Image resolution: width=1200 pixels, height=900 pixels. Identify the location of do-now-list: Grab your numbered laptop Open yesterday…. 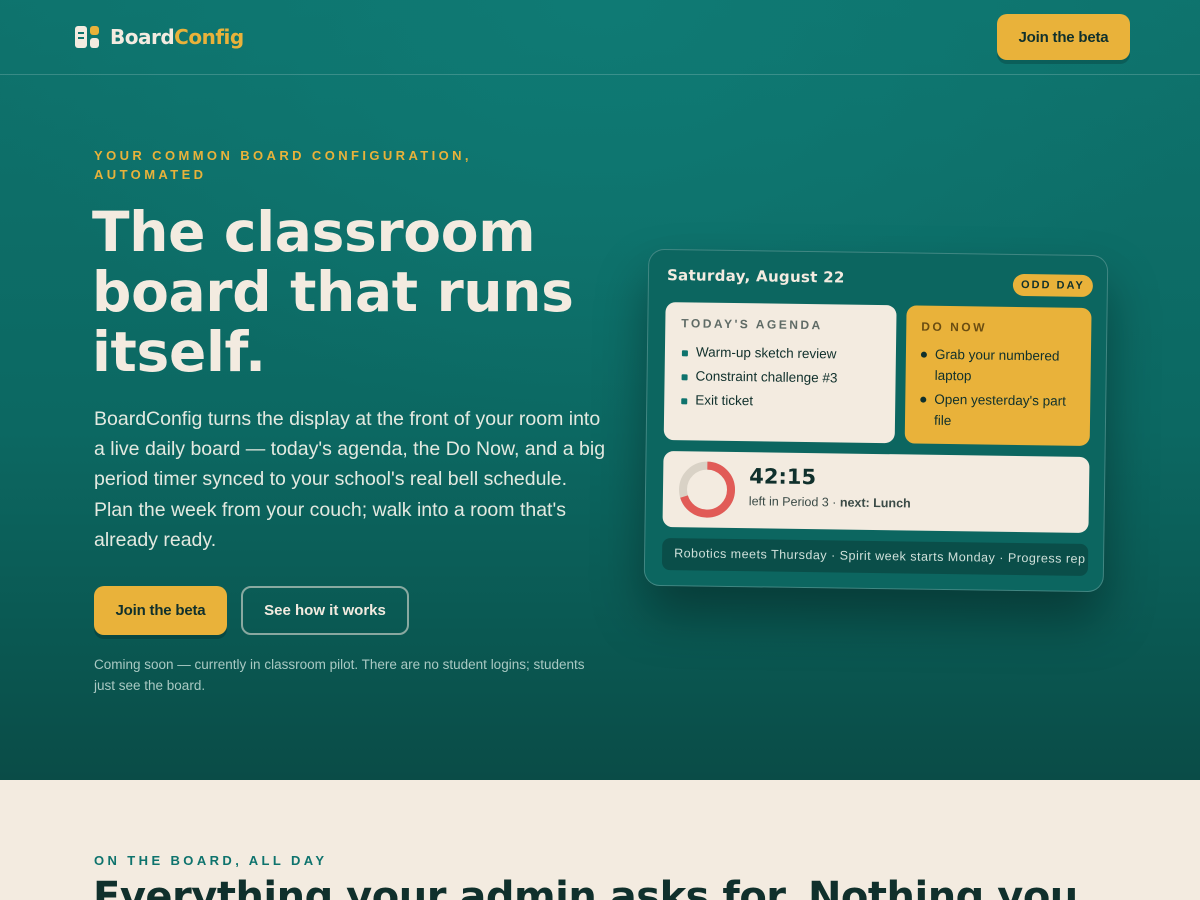
(1005, 388).